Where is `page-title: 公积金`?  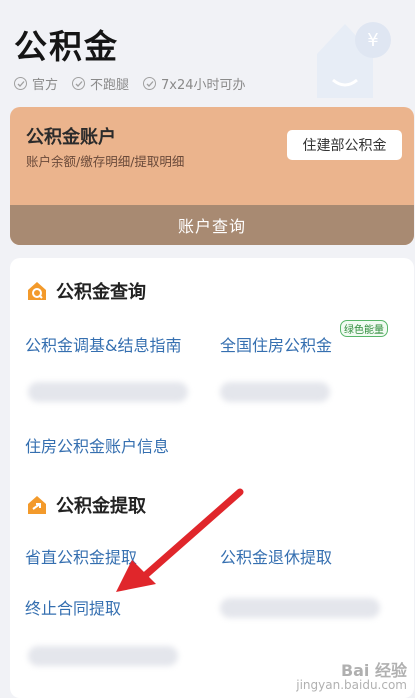 page-title: 公积金 is located at coordinates (66, 46).